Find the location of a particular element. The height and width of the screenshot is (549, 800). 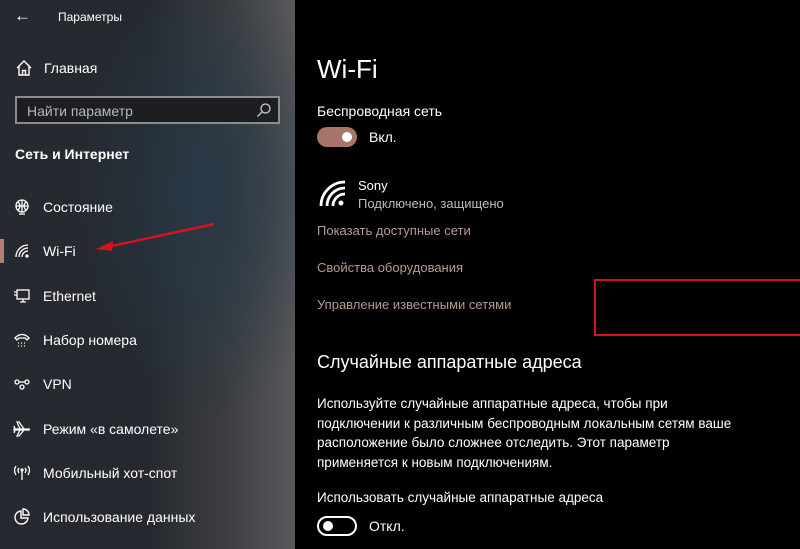

sidebar-item-label: Wi-Fi is located at coordinates (59, 251).